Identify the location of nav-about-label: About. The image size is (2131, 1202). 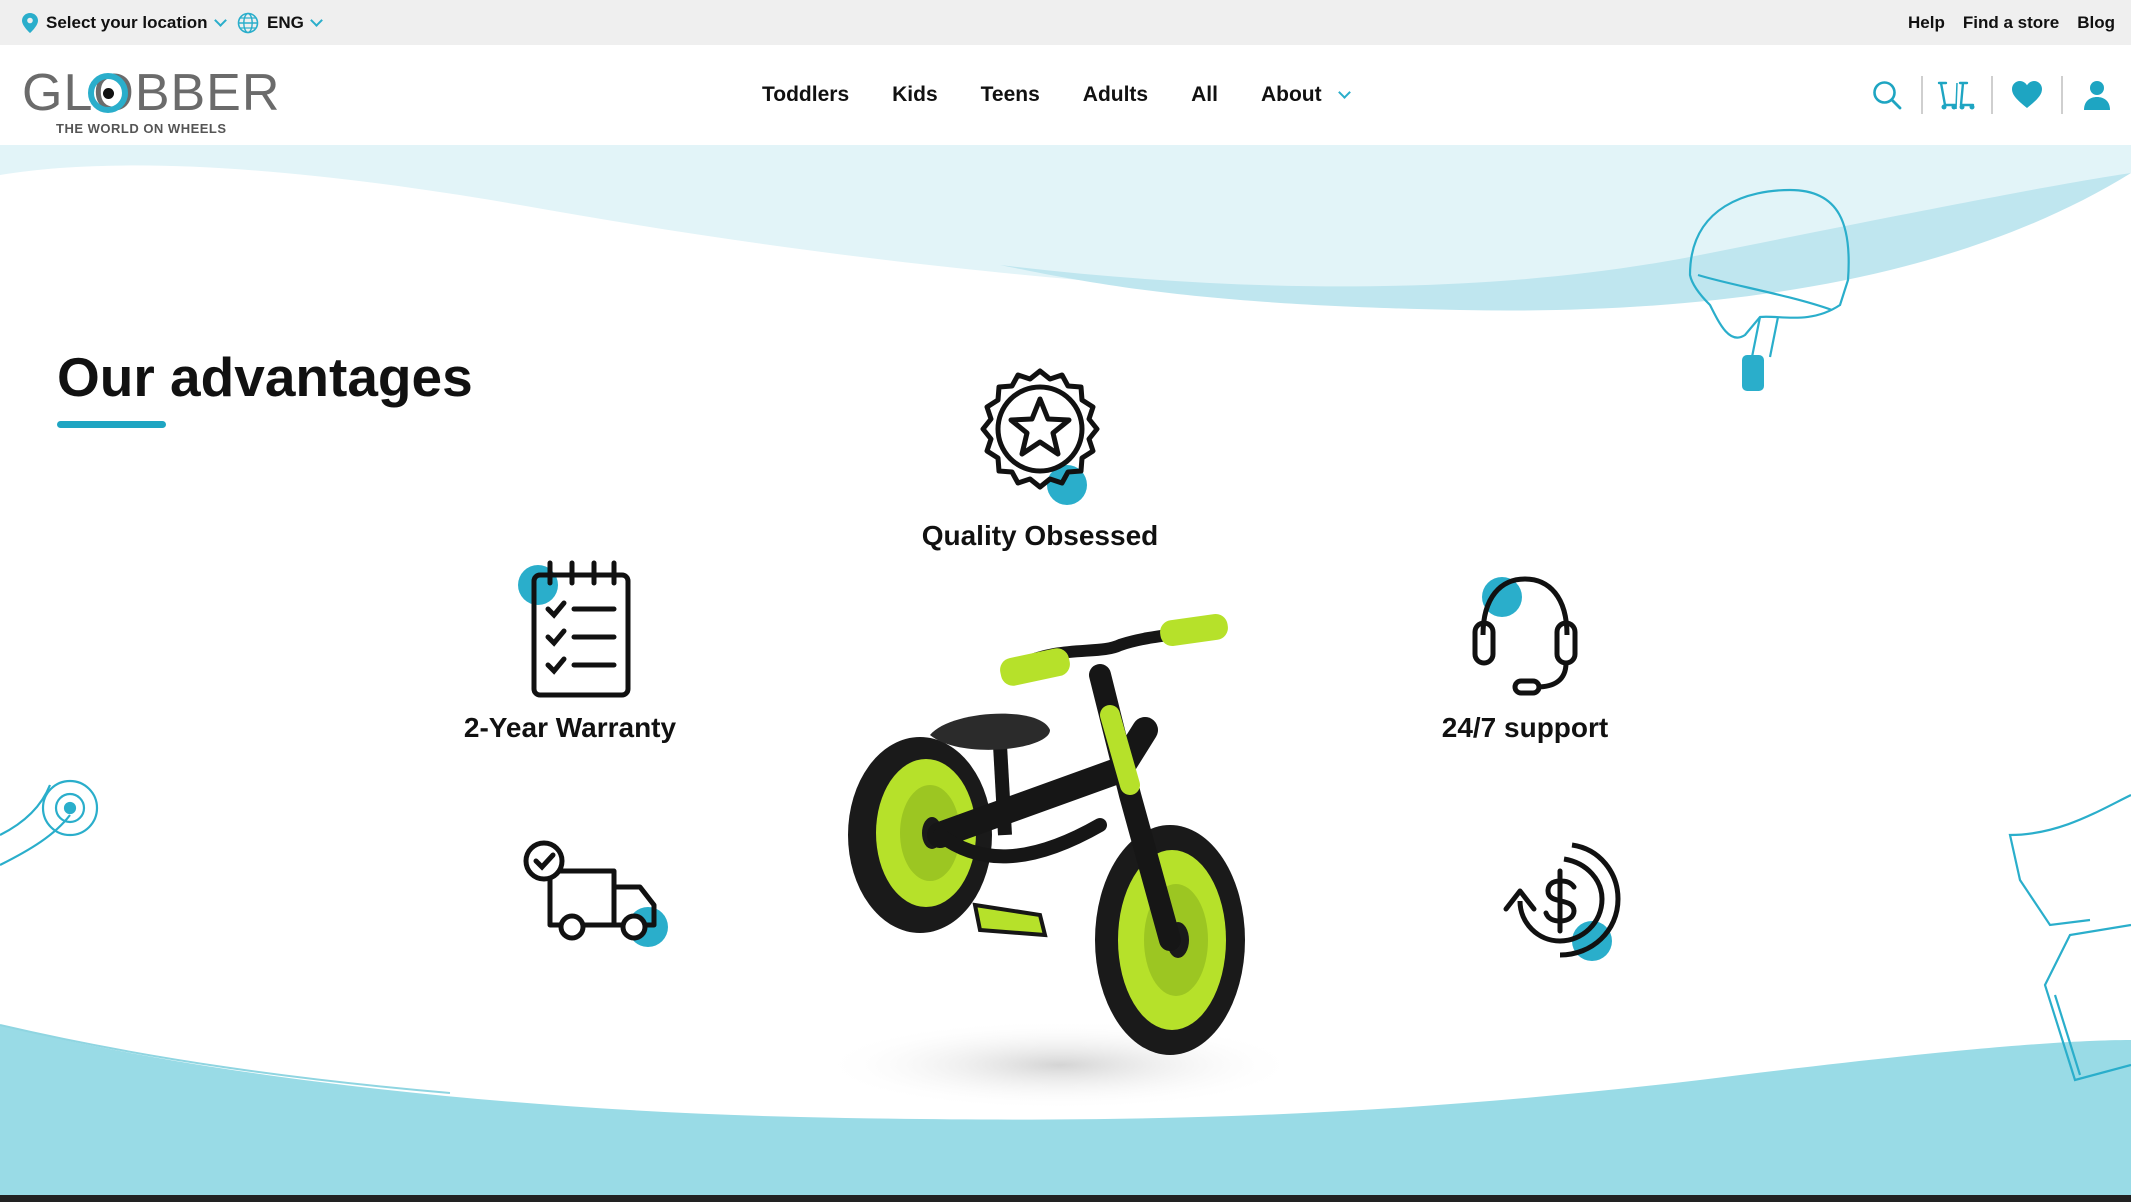
(1291, 94).